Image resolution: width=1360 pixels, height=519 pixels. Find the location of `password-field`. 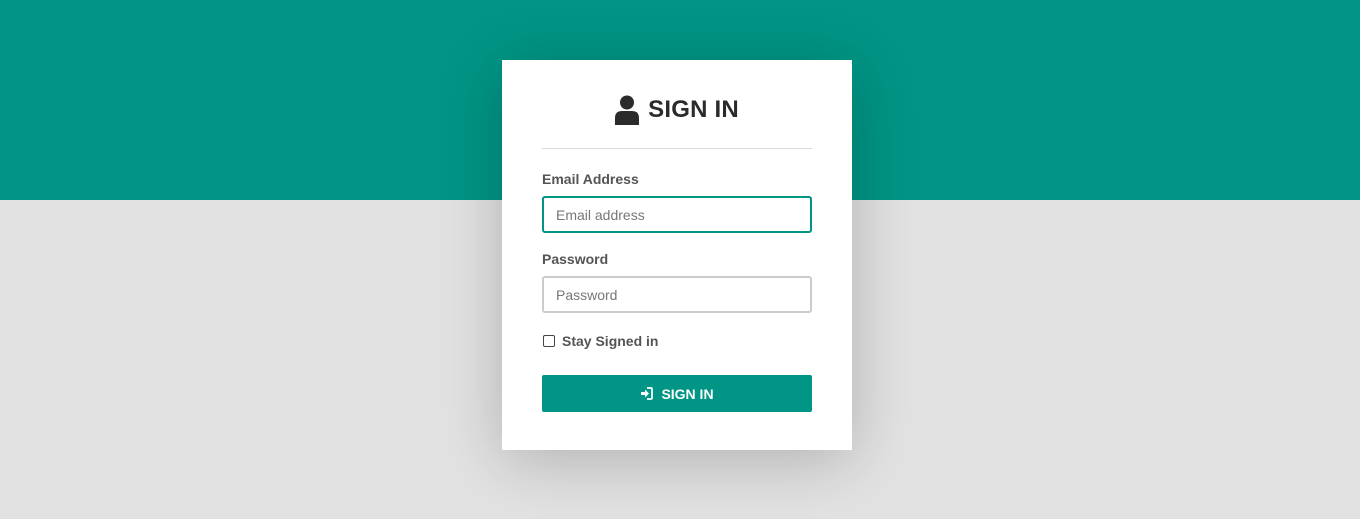

password-field is located at coordinates (677, 294).